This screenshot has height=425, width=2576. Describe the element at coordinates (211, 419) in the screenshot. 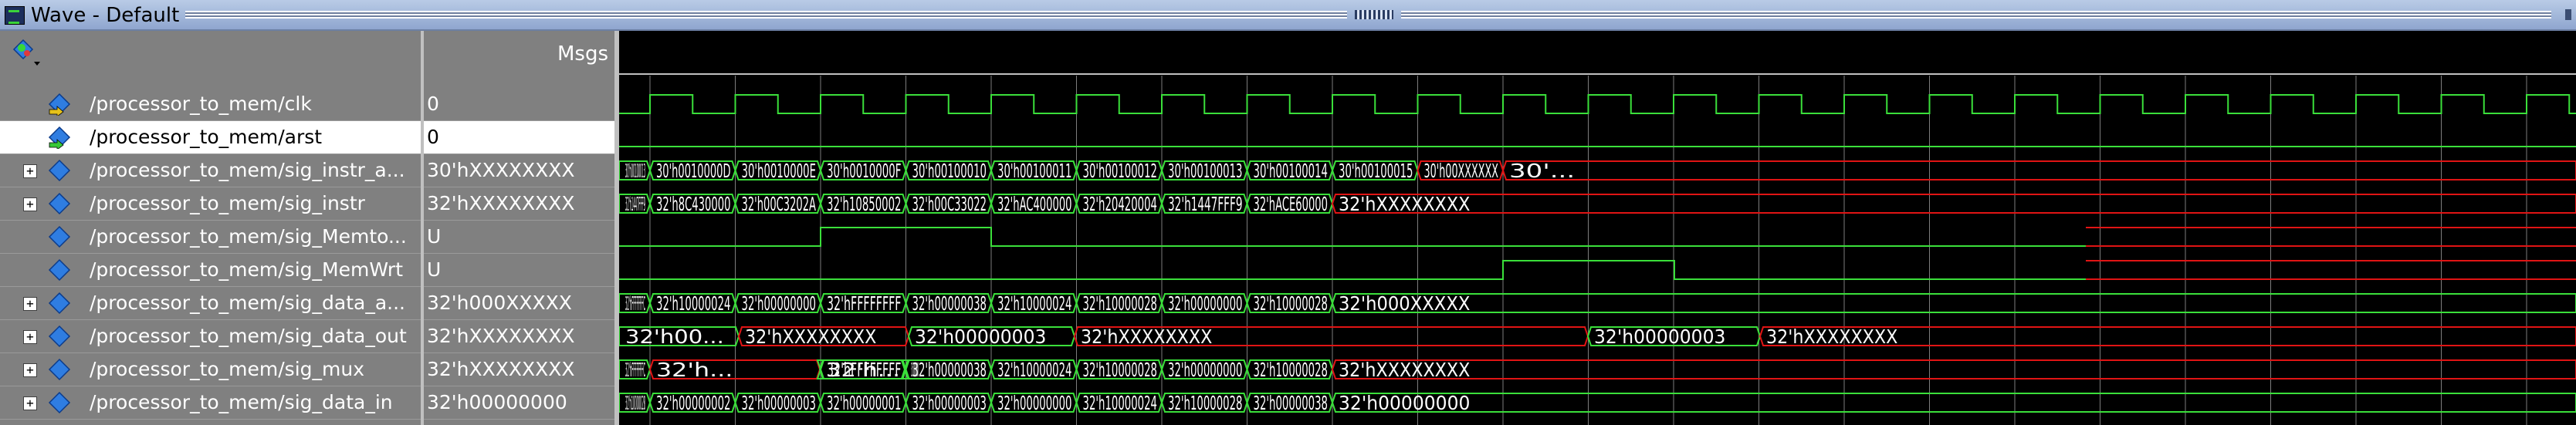

I see `row-divider` at that location.